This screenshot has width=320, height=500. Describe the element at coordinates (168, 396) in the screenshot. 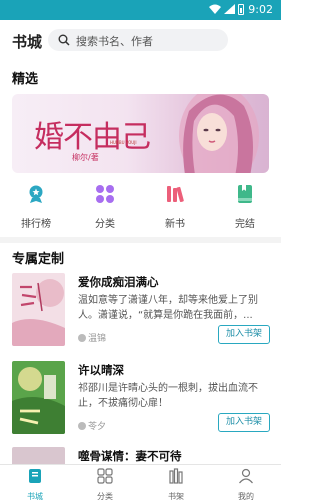

I see `book-description: 祁邵川是许晴心头的一根刺，拔出血流不止，不拔痛彻心扉！` at that location.